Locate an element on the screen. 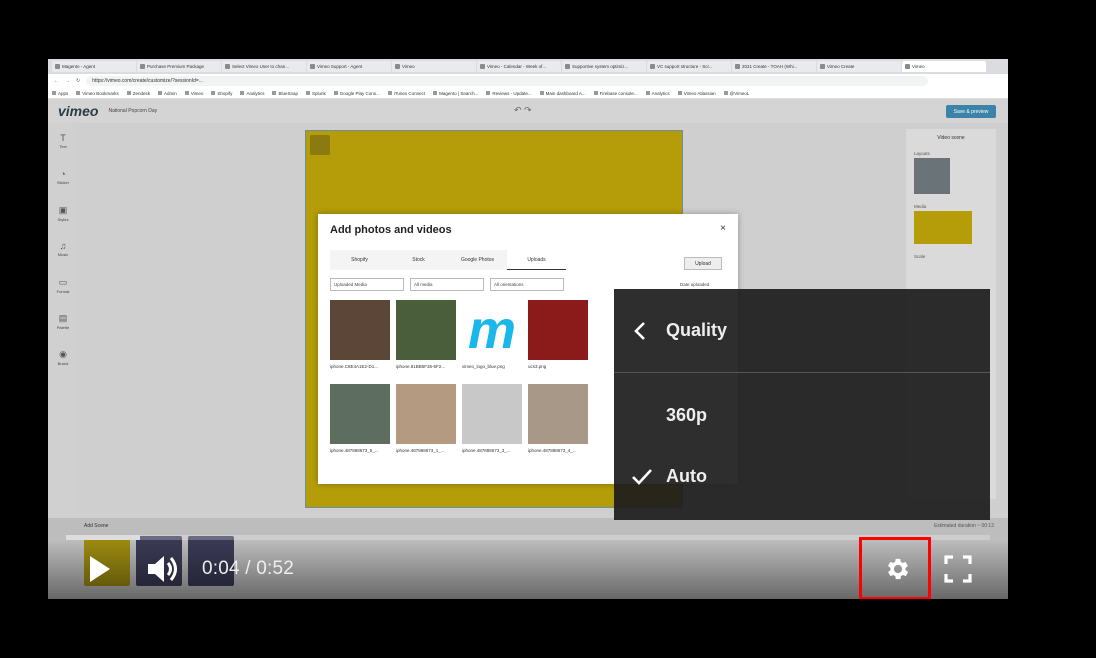 This screenshot has height=658, width=1096. project-name: National Popcorn Day is located at coordinates (133, 111).